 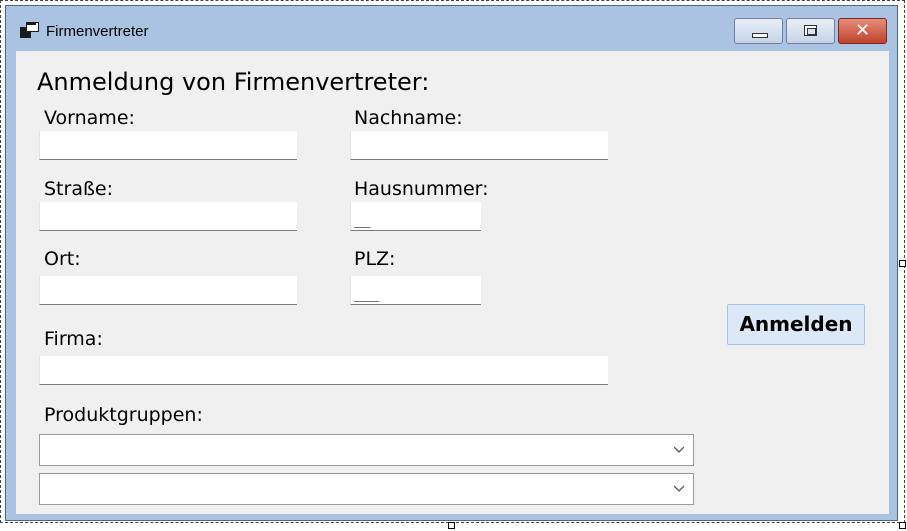 What do you see at coordinates (760, 35) in the screenshot?
I see `minimize-icon` at bounding box center [760, 35].